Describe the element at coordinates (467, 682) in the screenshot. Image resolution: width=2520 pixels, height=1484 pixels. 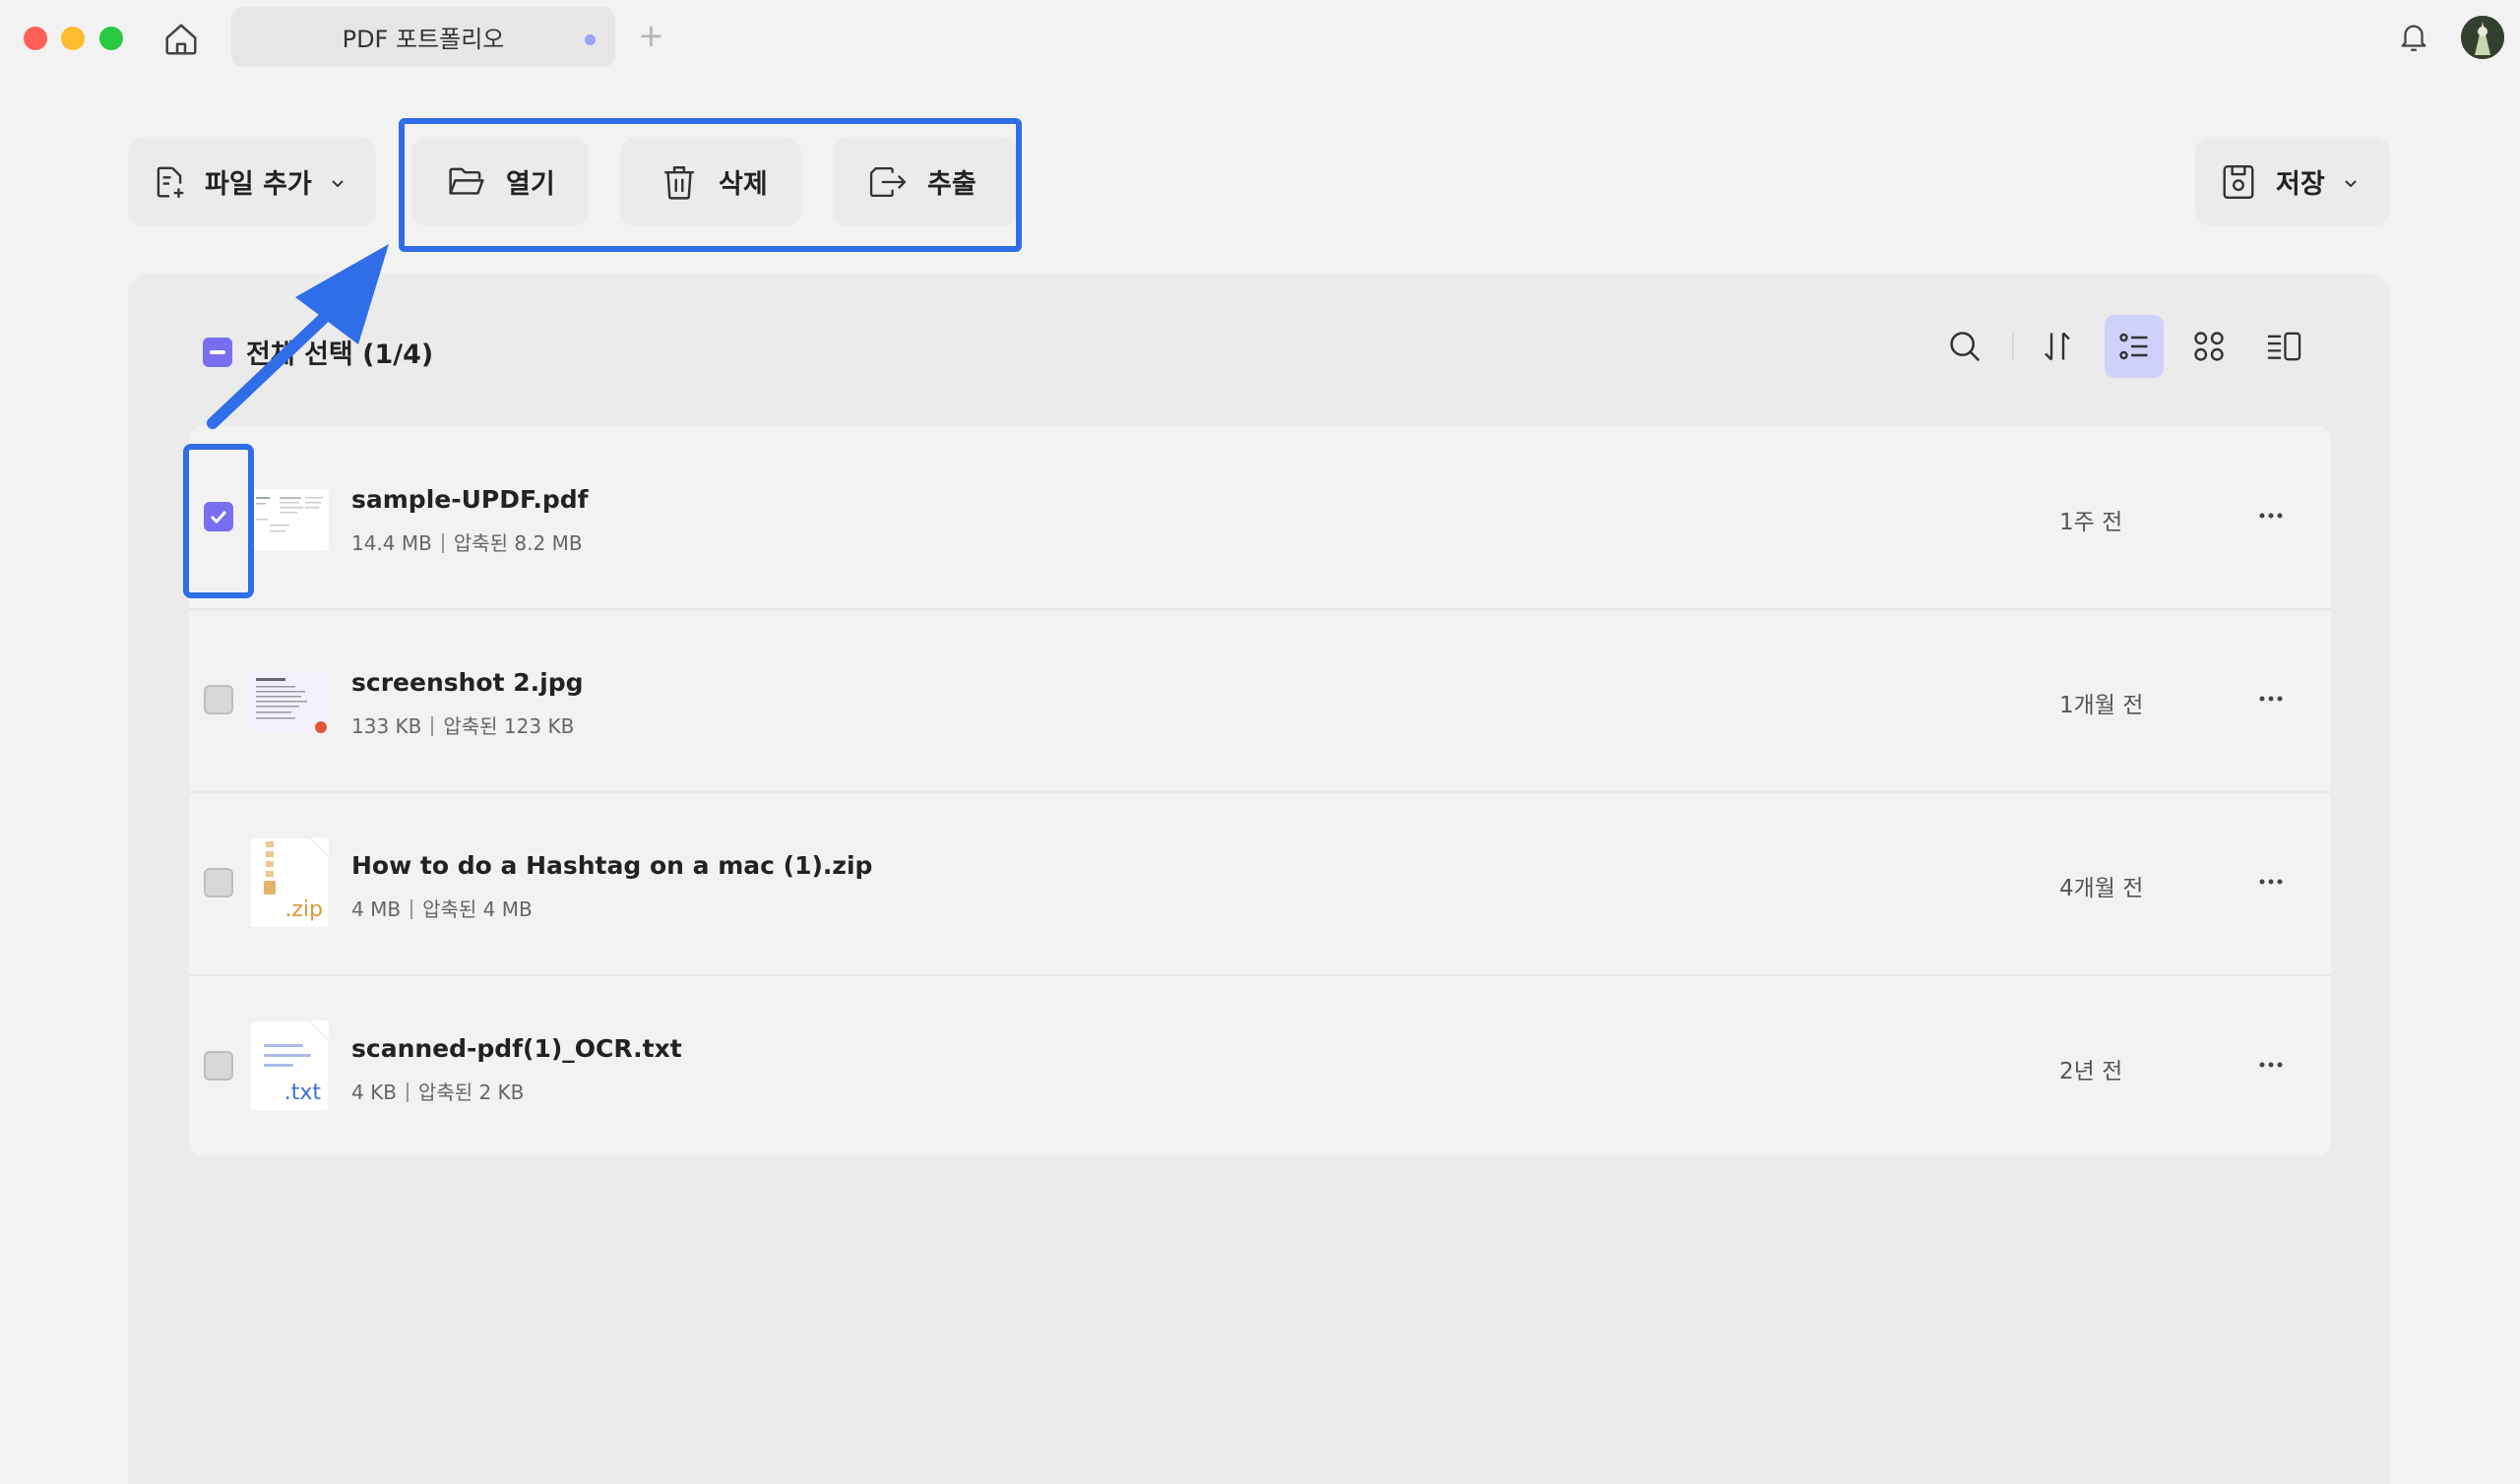
I see `file-name: screenshot 2.jpg` at that location.